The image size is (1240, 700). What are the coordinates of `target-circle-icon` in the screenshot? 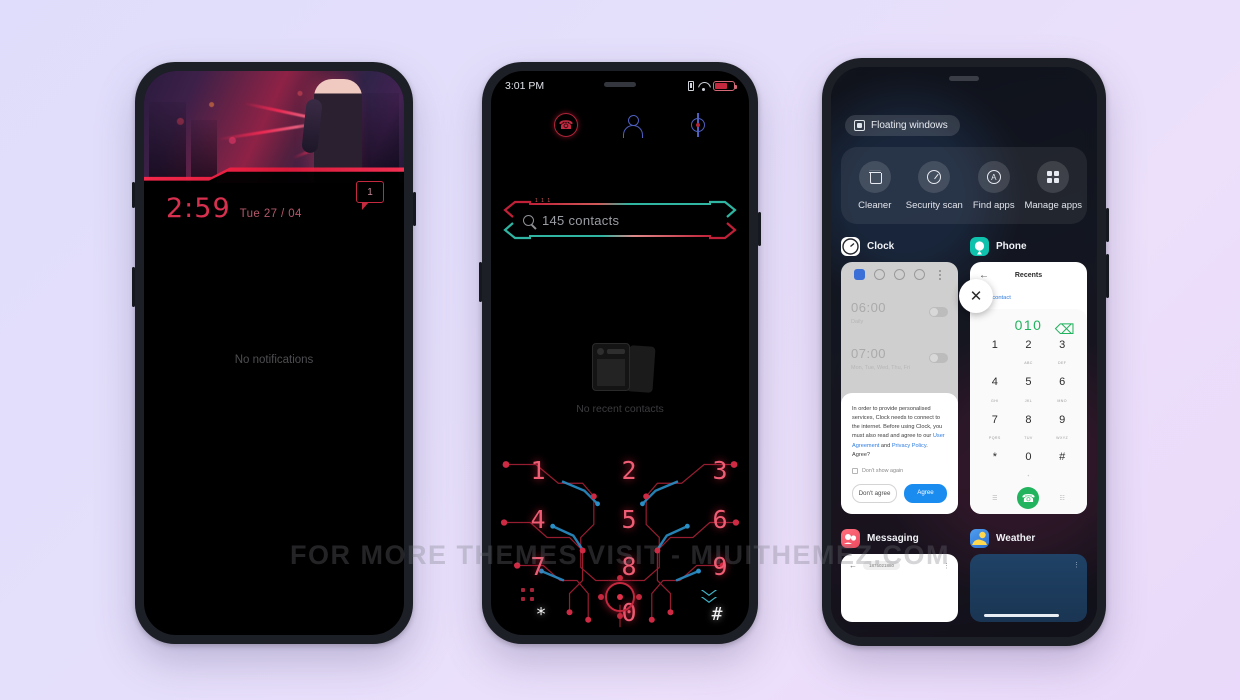 It's located at (620, 597).